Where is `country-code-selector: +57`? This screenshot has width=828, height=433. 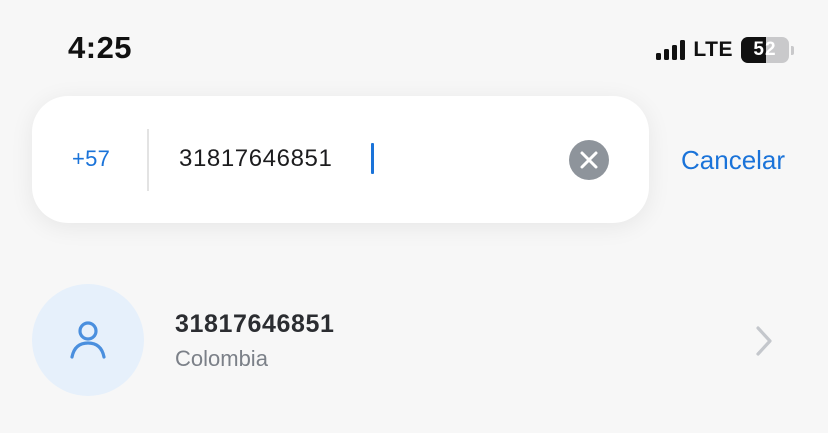
country-code-selector: +57 is located at coordinates (91, 159).